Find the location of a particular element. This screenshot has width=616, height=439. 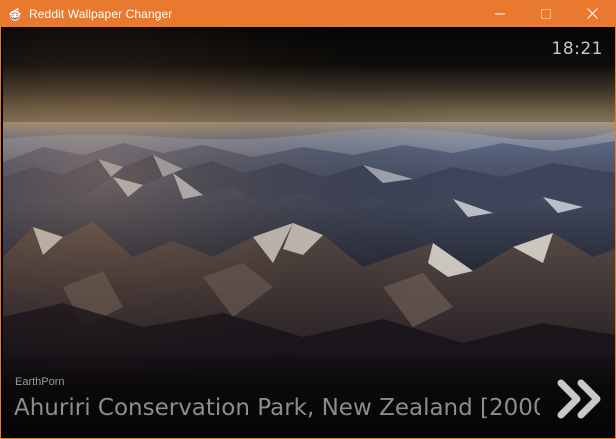

minimize-icon is located at coordinates (500, 13).